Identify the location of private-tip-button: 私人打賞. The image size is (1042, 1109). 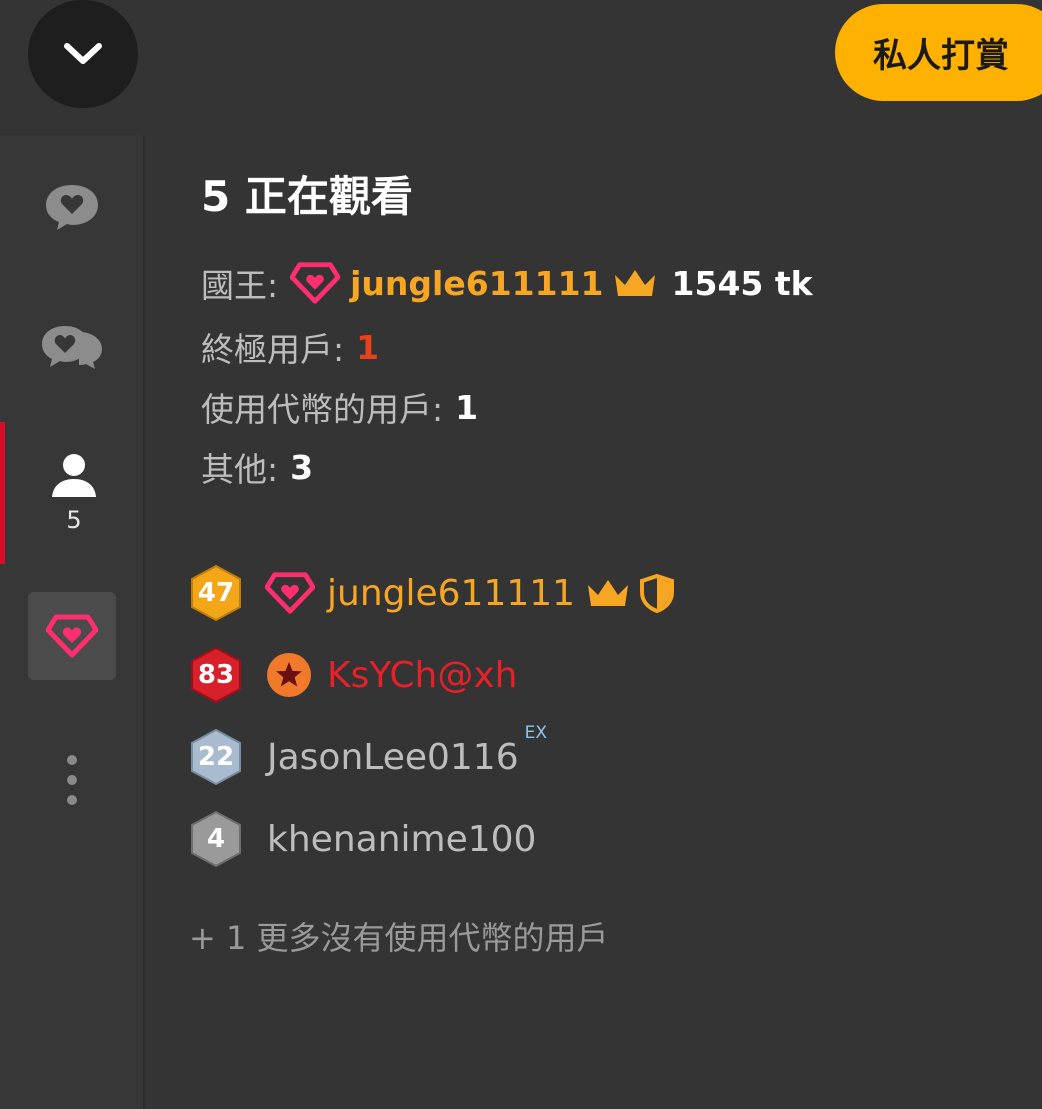
(938, 52).